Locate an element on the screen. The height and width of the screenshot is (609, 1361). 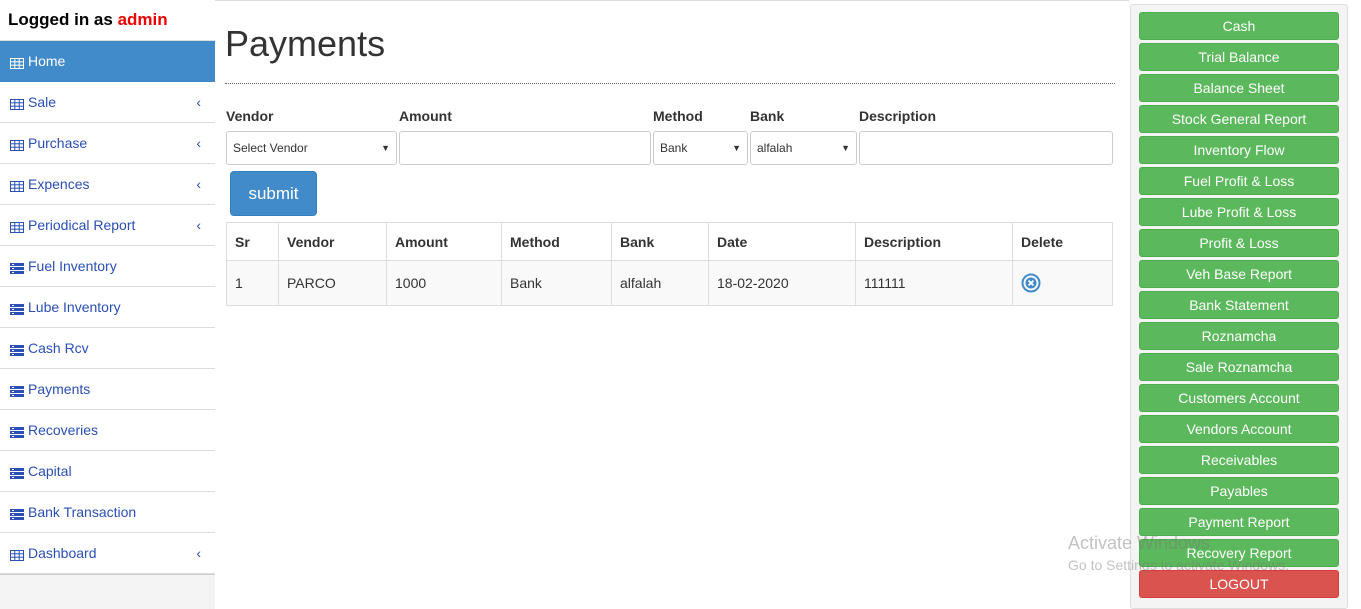
sidebar-item-label: Lube Inventory is located at coordinates (74, 307).